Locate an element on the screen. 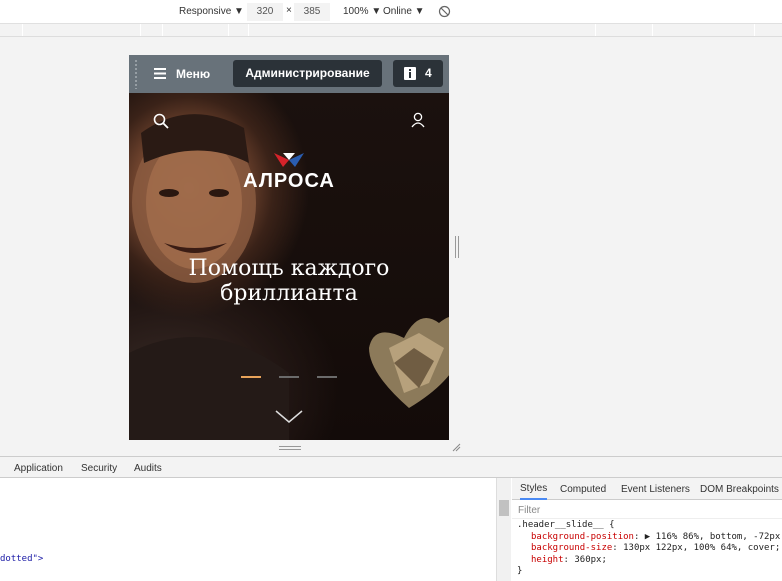 The image size is (782, 581). resize-corner-icon is located at coordinates (456, 447).